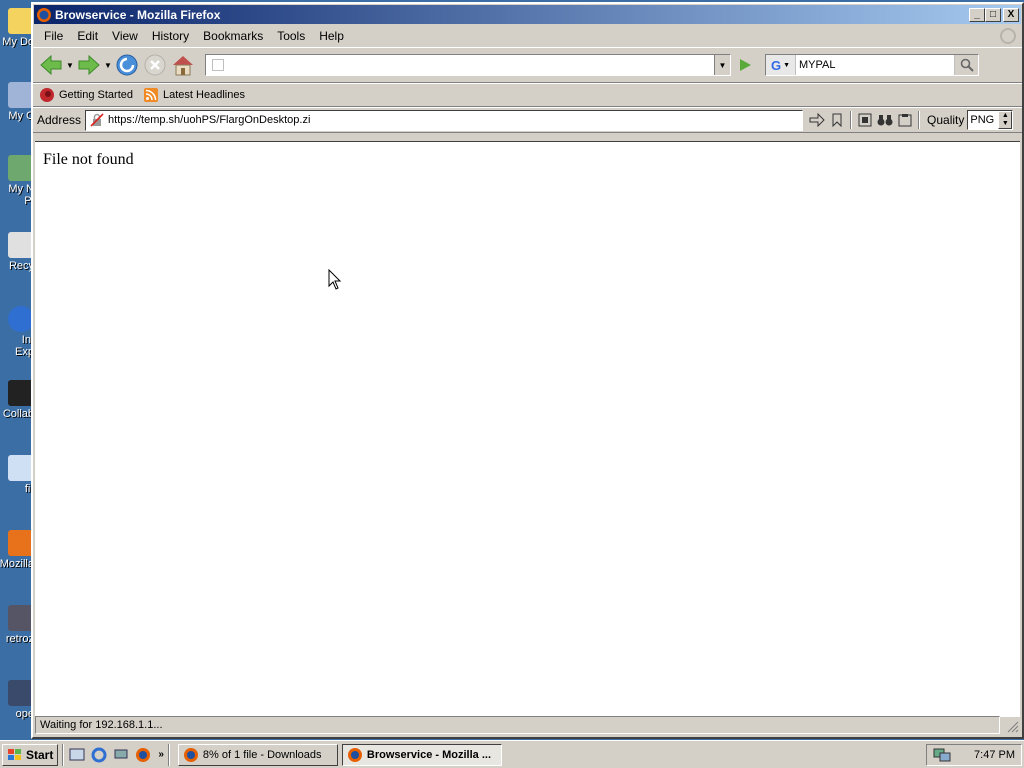 The width and height of the screenshot is (1024, 768). I want to click on bookmark-button, so click(837, 120).